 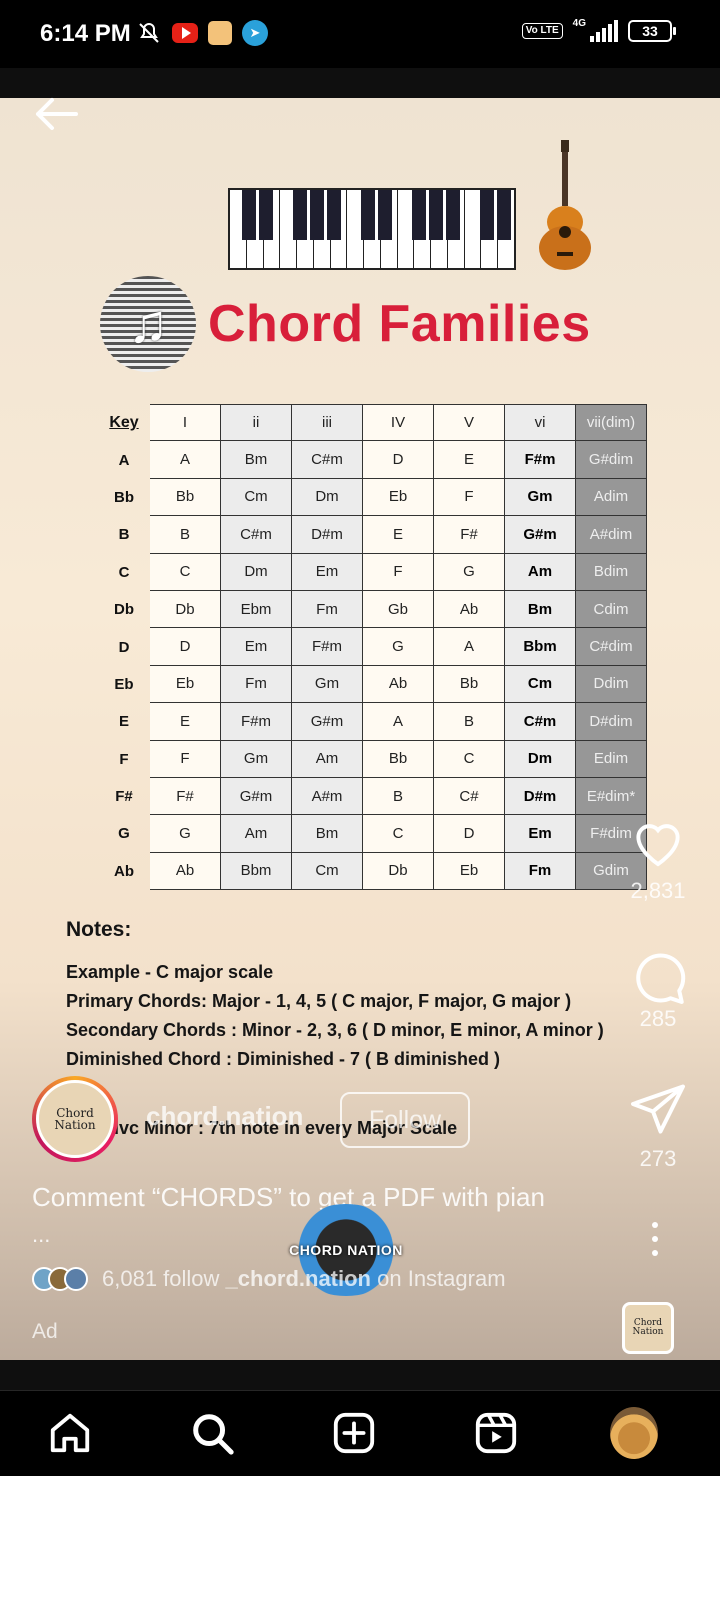 I want to click on chord-cell: Cm, so click(x=256, y=497).